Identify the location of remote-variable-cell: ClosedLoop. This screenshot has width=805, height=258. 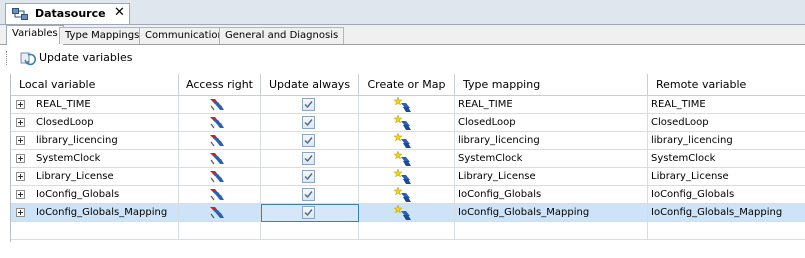
(726, 123).